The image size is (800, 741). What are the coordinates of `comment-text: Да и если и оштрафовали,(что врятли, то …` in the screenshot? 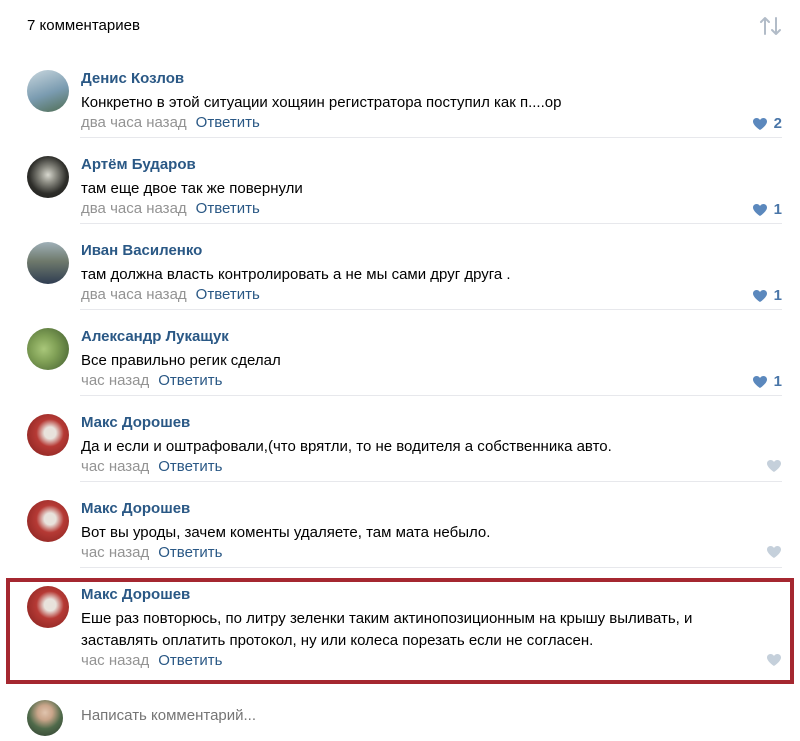 It's located at (346, 446).